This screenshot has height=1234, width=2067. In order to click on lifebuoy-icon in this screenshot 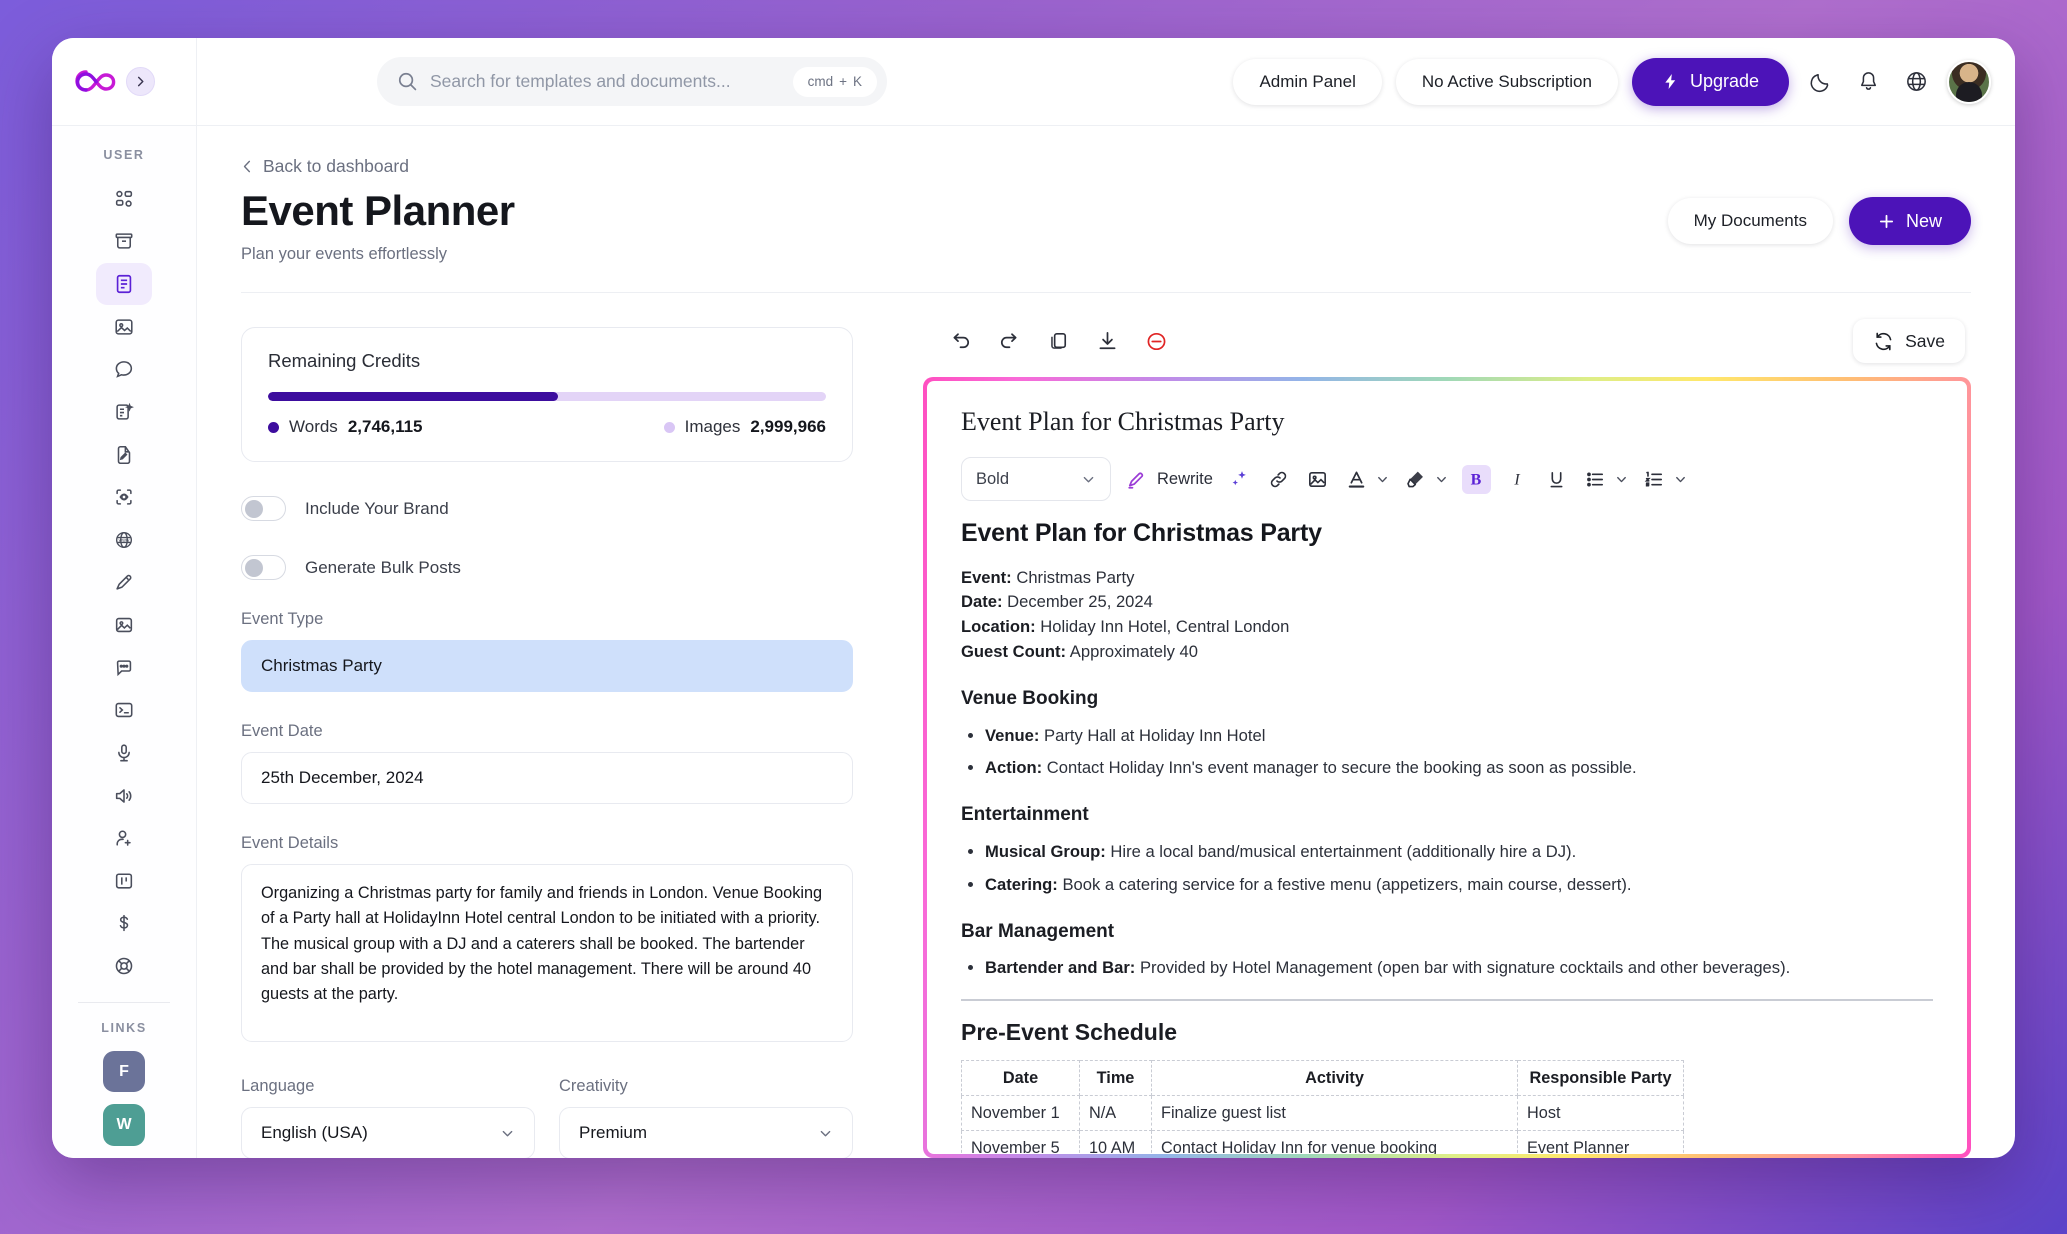, I will do `click(124, 966)`.